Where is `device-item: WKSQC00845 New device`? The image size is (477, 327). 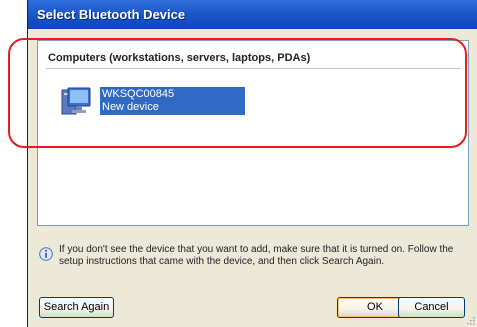 device-item: WKSQC00845 New device is located at coordinates (172, 101).